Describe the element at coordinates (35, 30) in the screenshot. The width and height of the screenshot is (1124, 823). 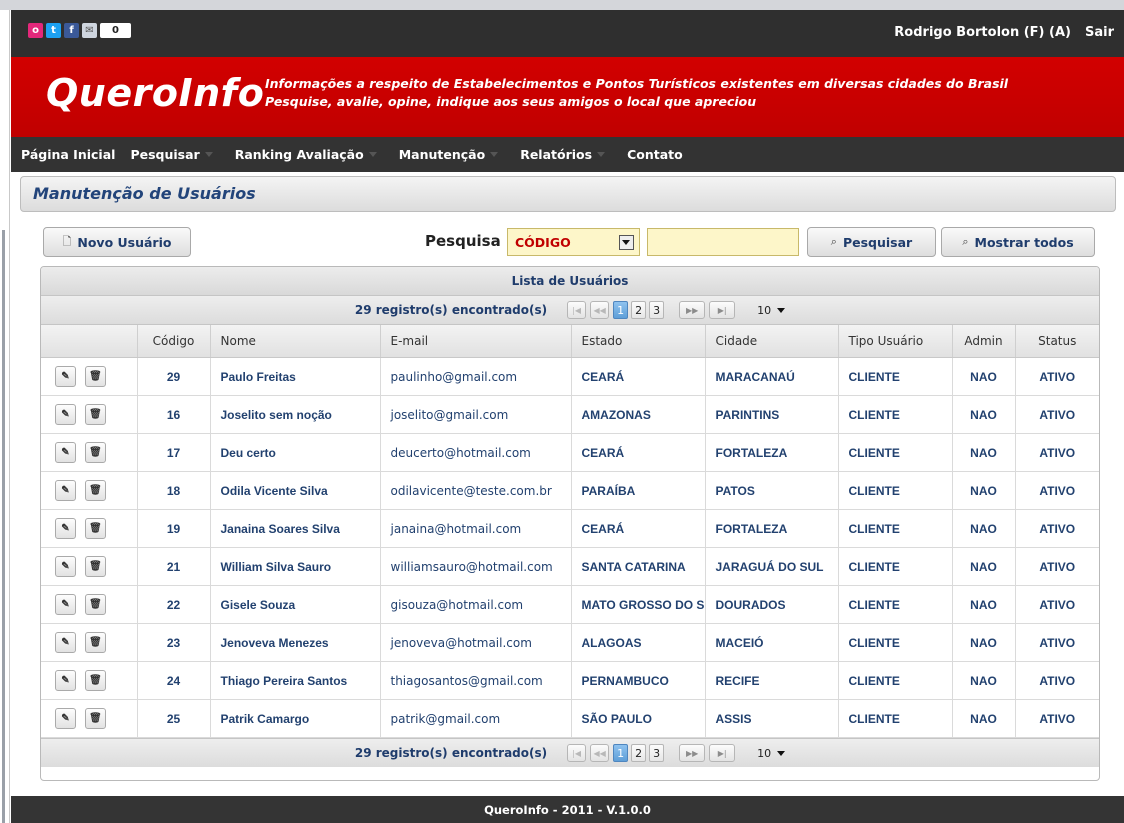
I see `orkut-icon: o` at that location.